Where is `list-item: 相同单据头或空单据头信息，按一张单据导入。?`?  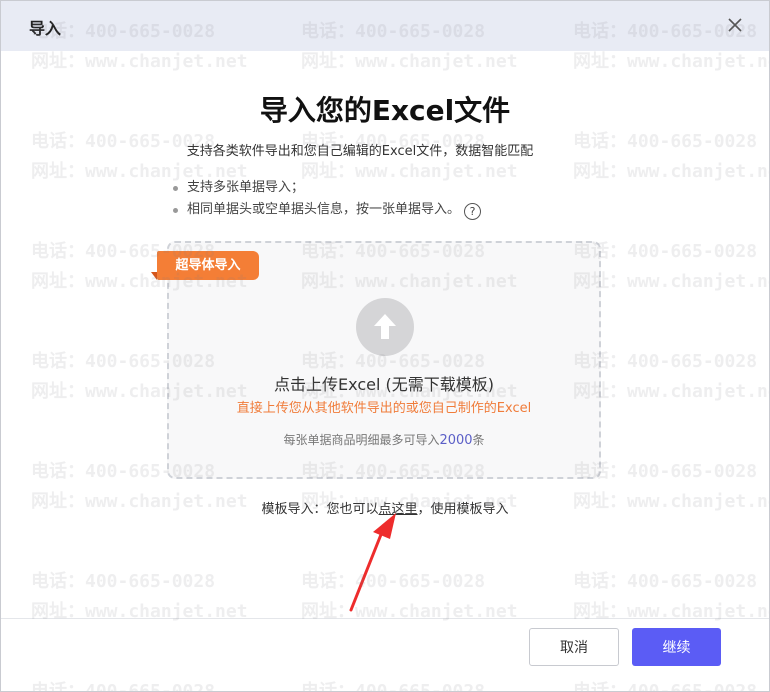 list-item: 相同单据头或空单据头信息，按一张单据导入。? is located at coordinates (326, 210).